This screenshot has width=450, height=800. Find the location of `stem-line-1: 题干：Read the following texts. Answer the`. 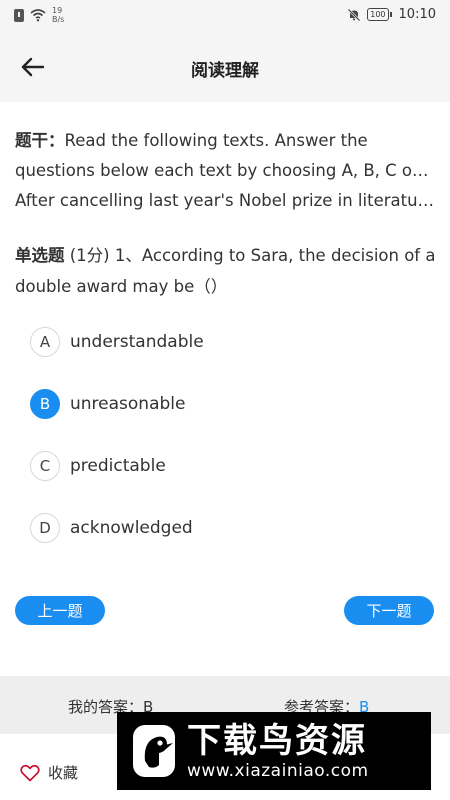

stem-line-1: 题干：Read the following texts. Answer the is located at coordinates (225, 141).